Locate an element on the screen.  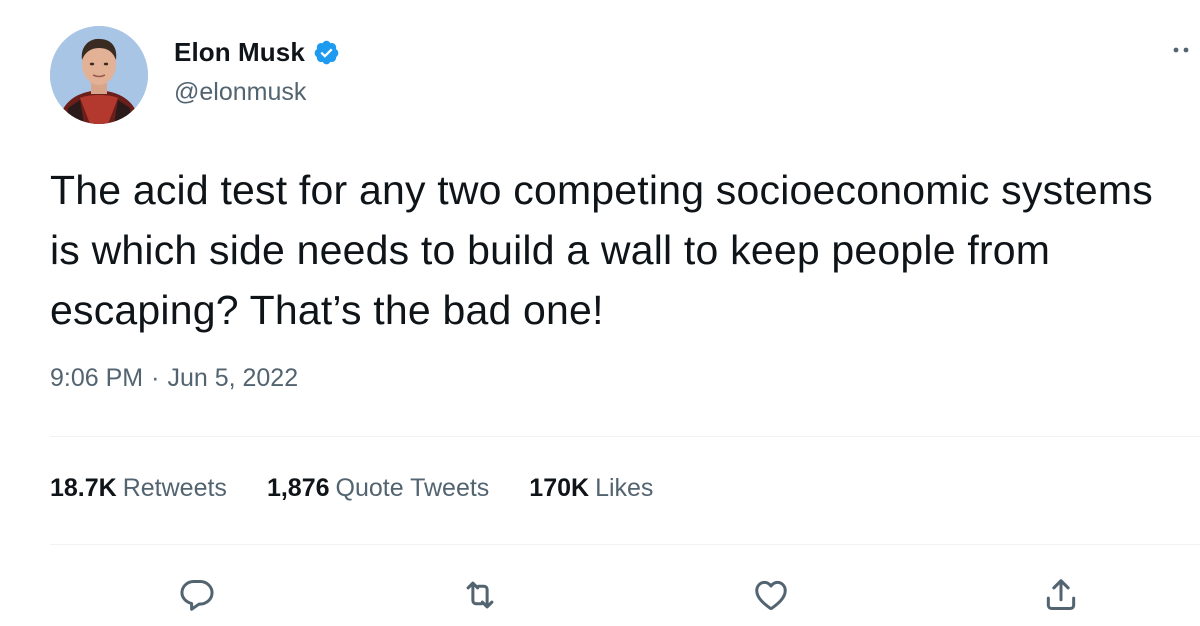
like-icon is located at coordinates (771, 595).